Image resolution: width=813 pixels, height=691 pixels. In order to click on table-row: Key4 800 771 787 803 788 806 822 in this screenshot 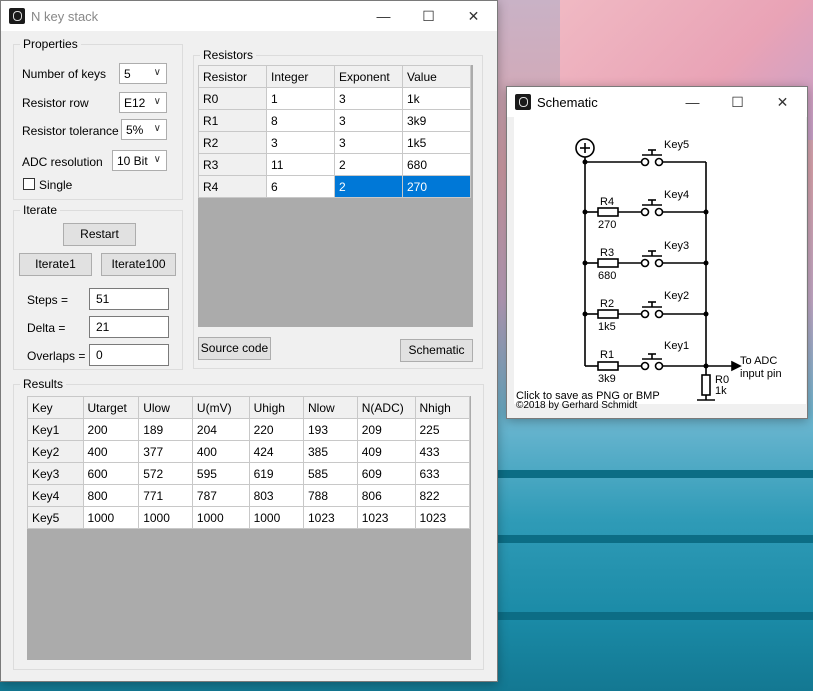, I will do `click(248, 495)`.